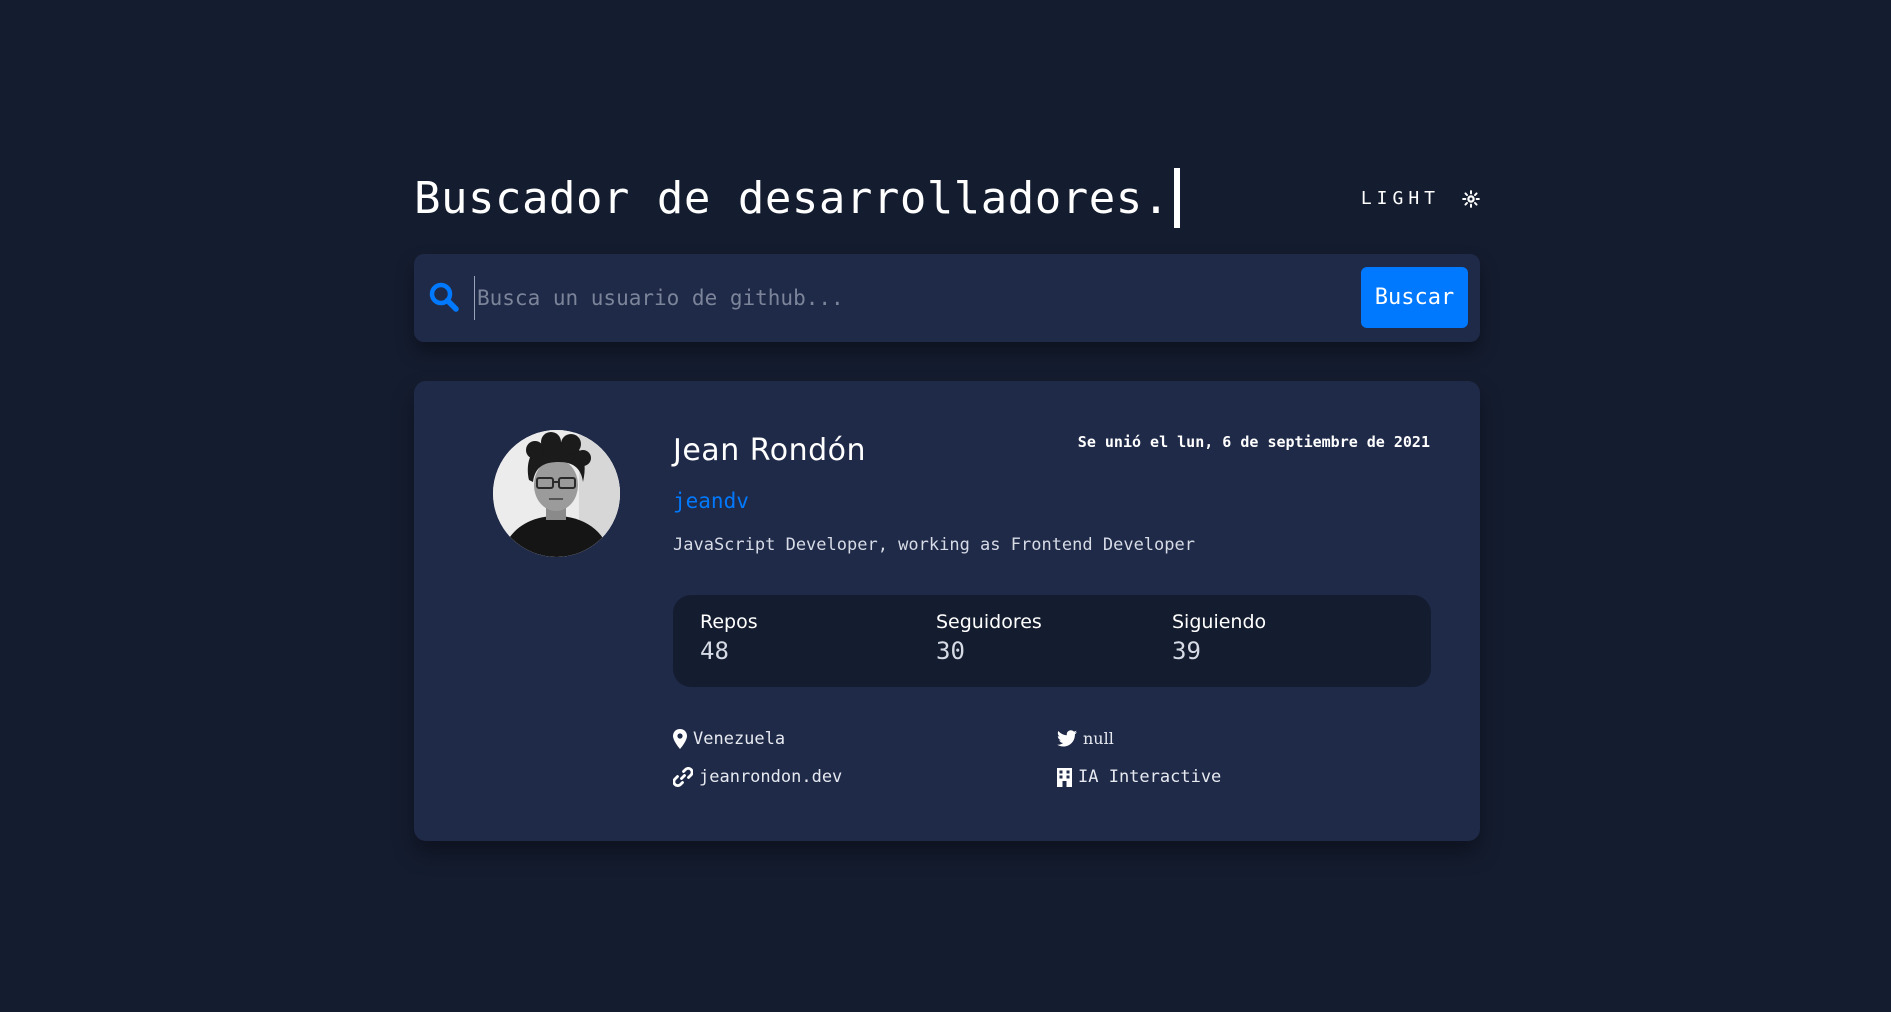 The height and width of the screenshot is (1012, 1891). What do you see at coordinates (950, 651) in the screenshot?
I see `stat-value: 30` at bounding box center [950, 651].